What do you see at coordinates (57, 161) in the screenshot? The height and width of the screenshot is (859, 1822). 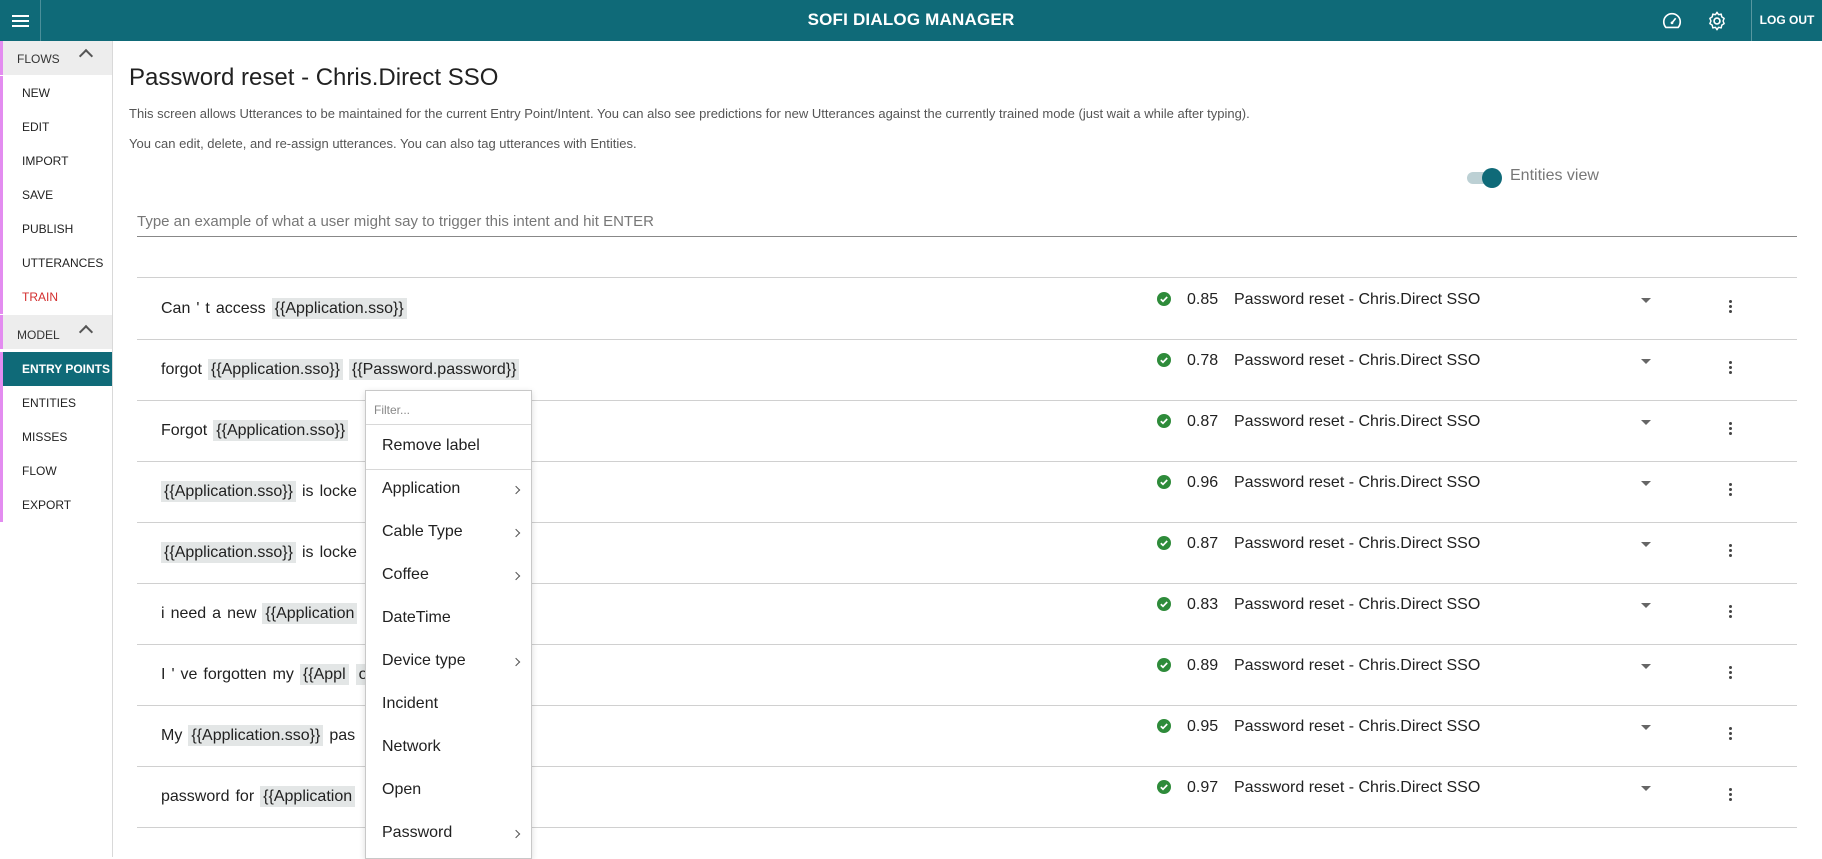 I see `sidebar-item-import: IMPORT` at bounding box center [57, 161].